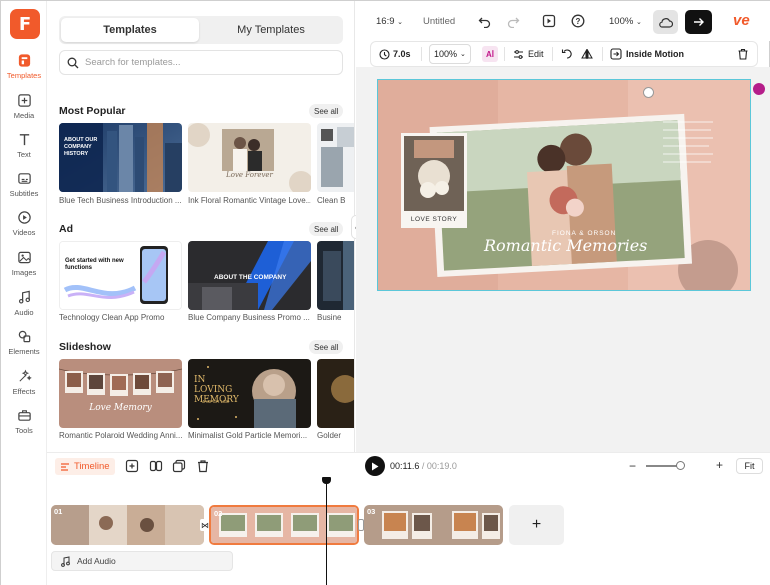 The image size is (770, 585). What do you see at coordinates (327, 532) in the screenshot?
I see `playhead` at bounding box center [327, 532].